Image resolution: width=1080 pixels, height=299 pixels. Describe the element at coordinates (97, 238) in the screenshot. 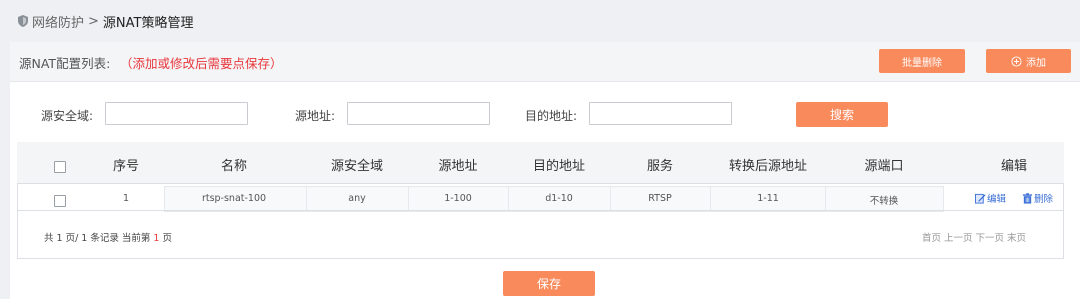

I see `pager-prefix: 共 1 页/ 1 条记录 当前第` at that location.